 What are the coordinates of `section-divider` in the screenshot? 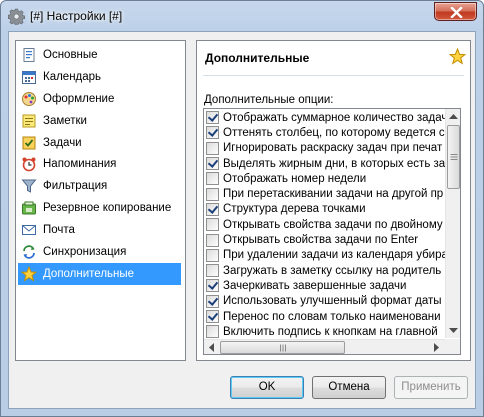 It's located at (333, 75).